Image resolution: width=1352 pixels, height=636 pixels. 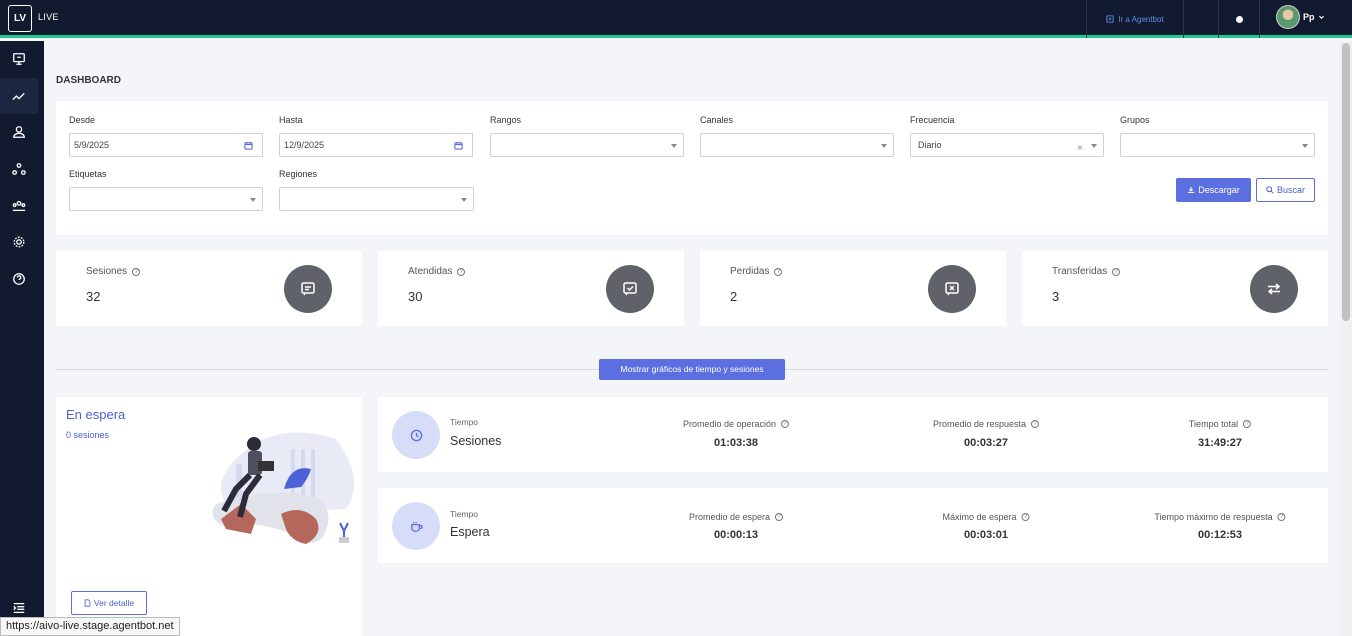 I want to click on metric-col-value: 01:03:38, so click(x=736, y=443).